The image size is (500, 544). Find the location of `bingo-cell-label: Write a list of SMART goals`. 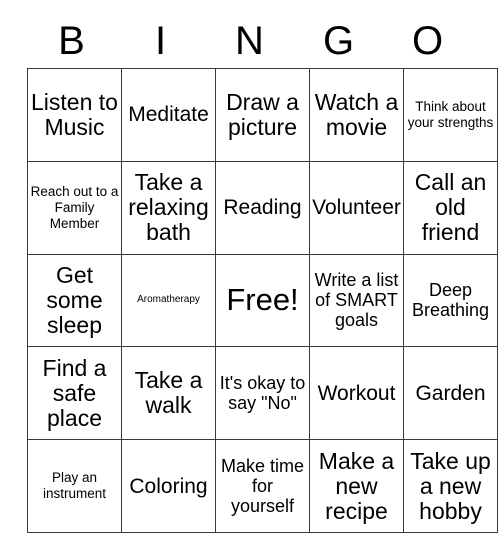

bingo-cell-label: Write a list of SMART goals is located at coordinates (356, 300).